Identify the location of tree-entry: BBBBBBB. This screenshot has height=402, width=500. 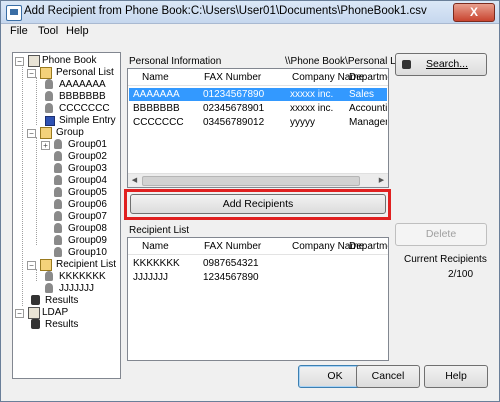
(81, 97).